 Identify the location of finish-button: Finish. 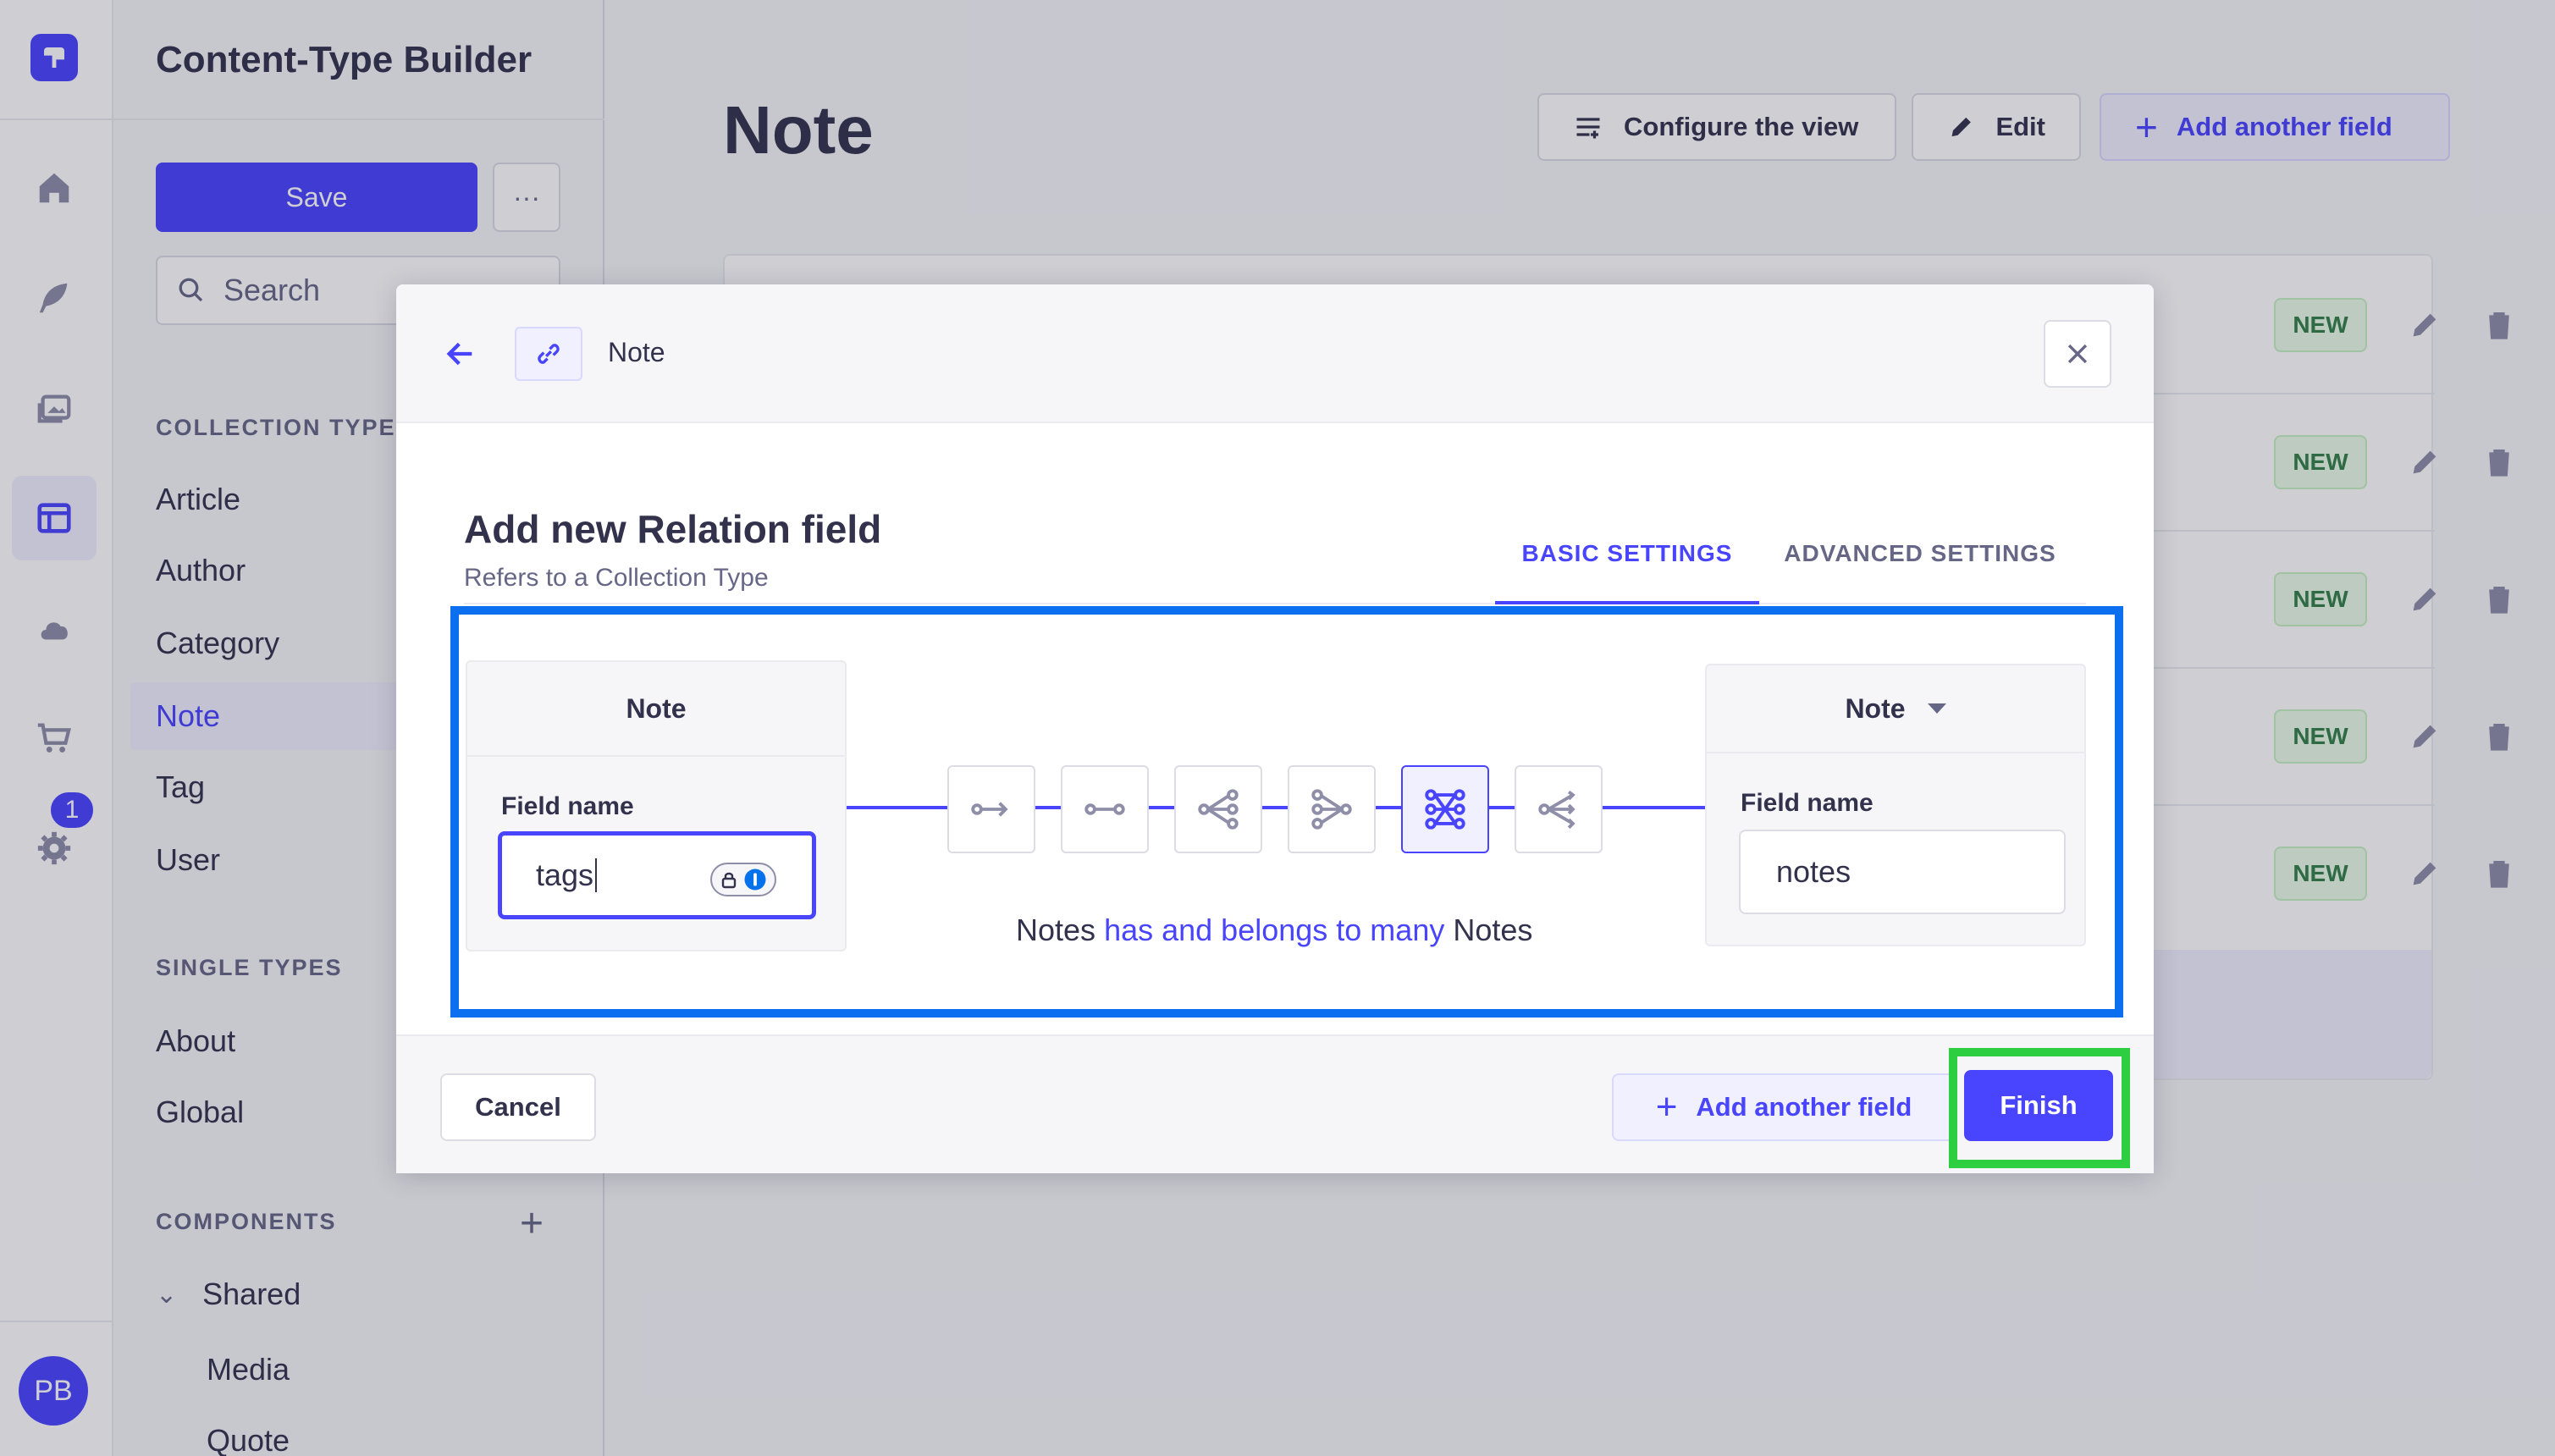
(2038, 1105).